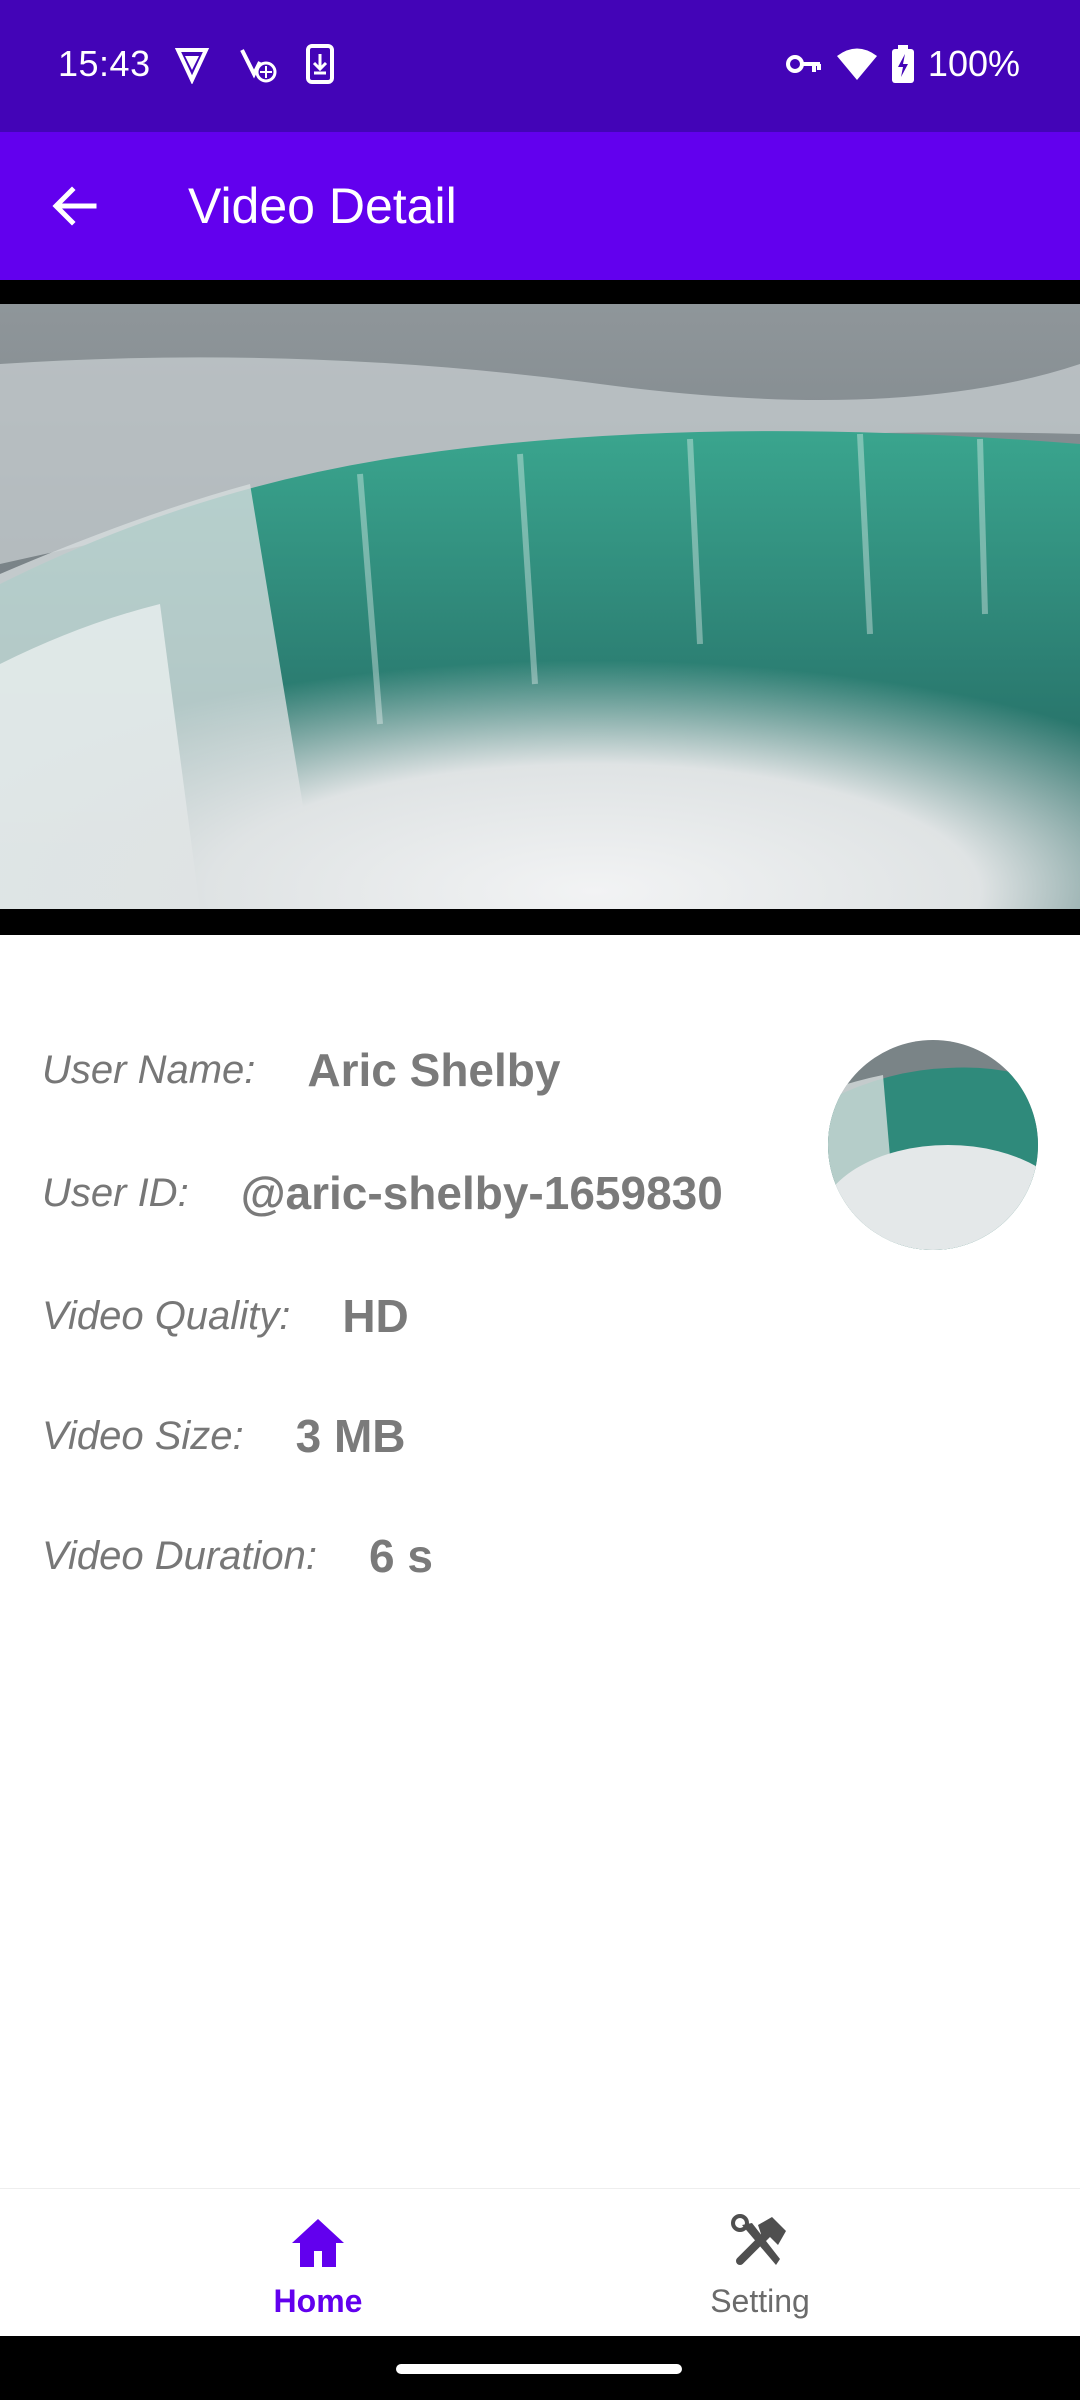  Describe the element at coordinates (149, 1069) in the screenshot. I see `user-name-label: User Name:` at that location.